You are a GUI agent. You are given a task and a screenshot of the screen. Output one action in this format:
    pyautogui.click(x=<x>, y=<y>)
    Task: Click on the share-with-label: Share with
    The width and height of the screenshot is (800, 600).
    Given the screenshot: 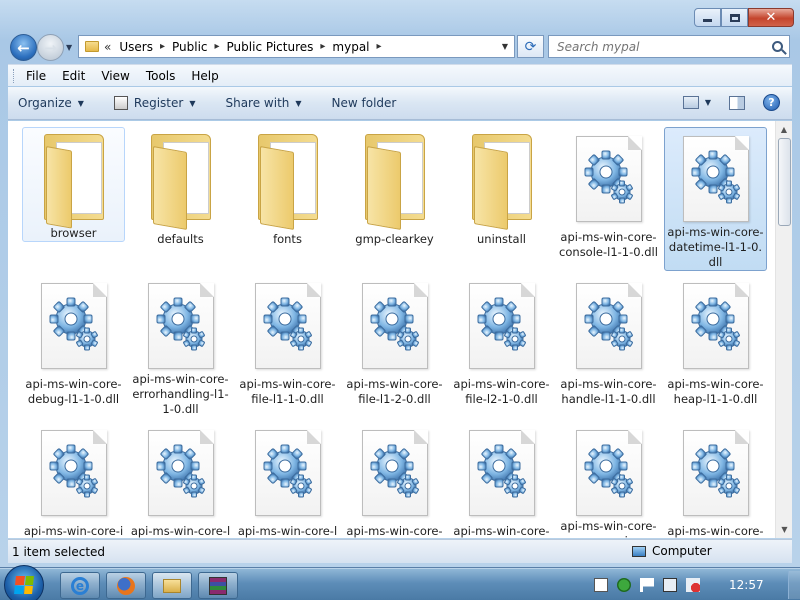 What is the action you would take?
    pyautogui.click(x=257, y=103)
    